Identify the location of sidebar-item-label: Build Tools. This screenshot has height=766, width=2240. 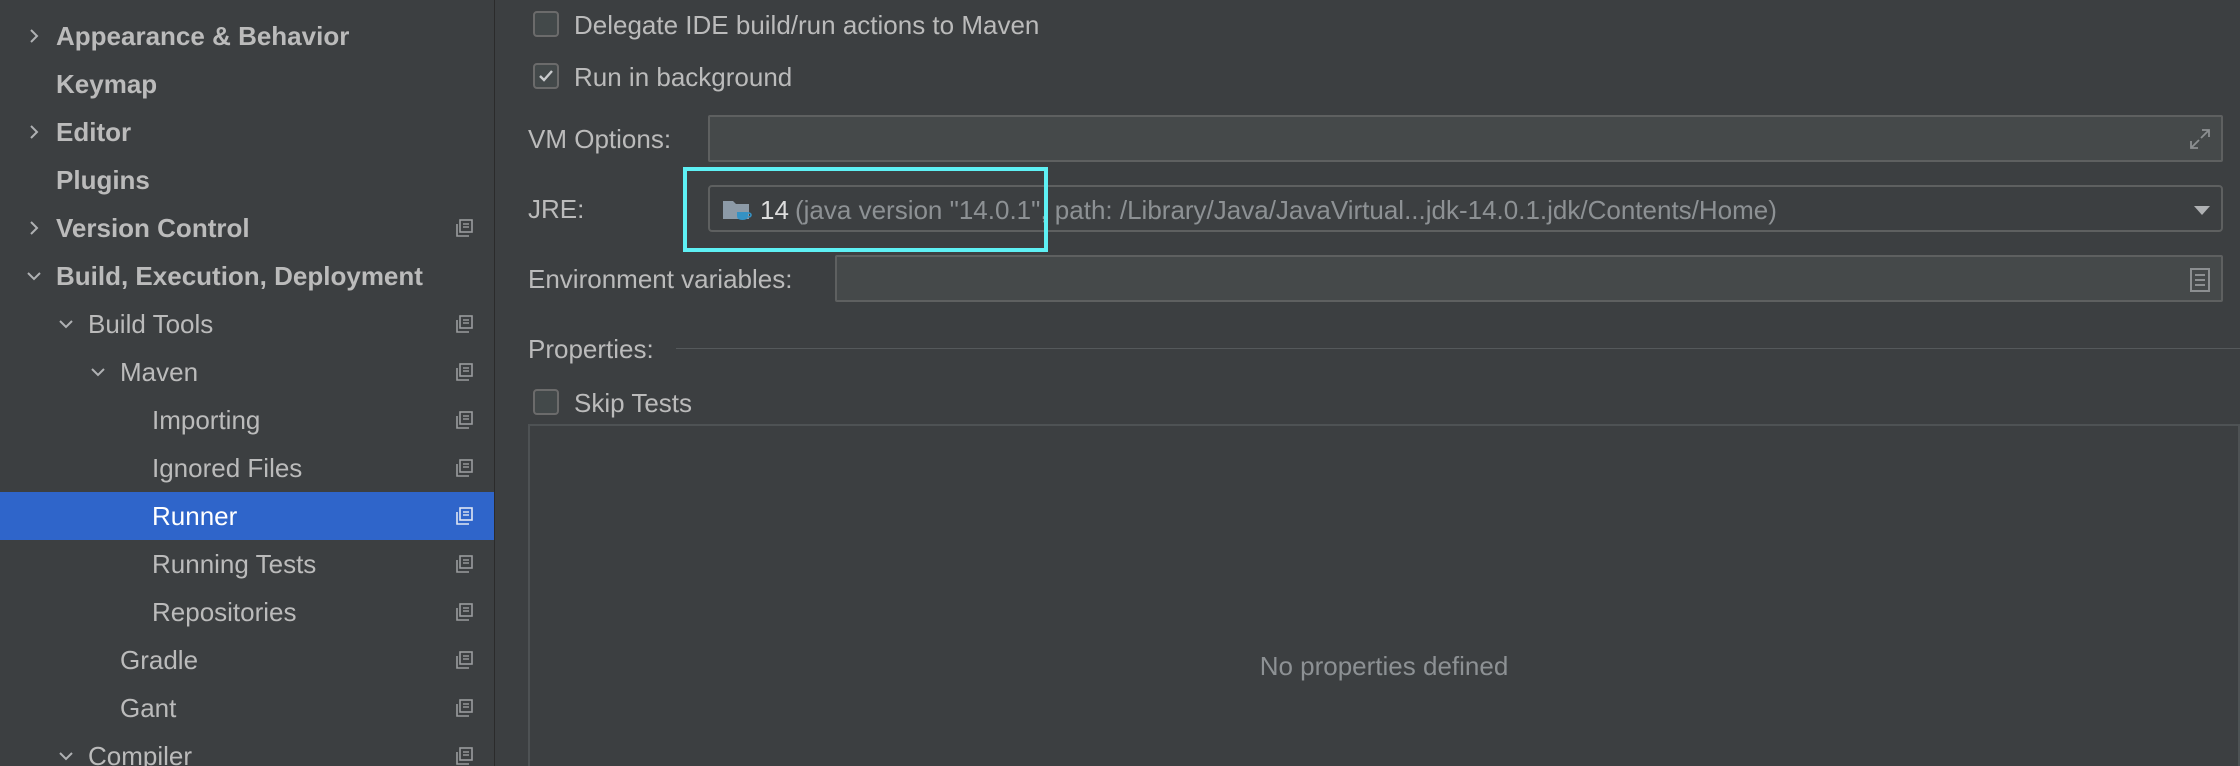
(151, 323).